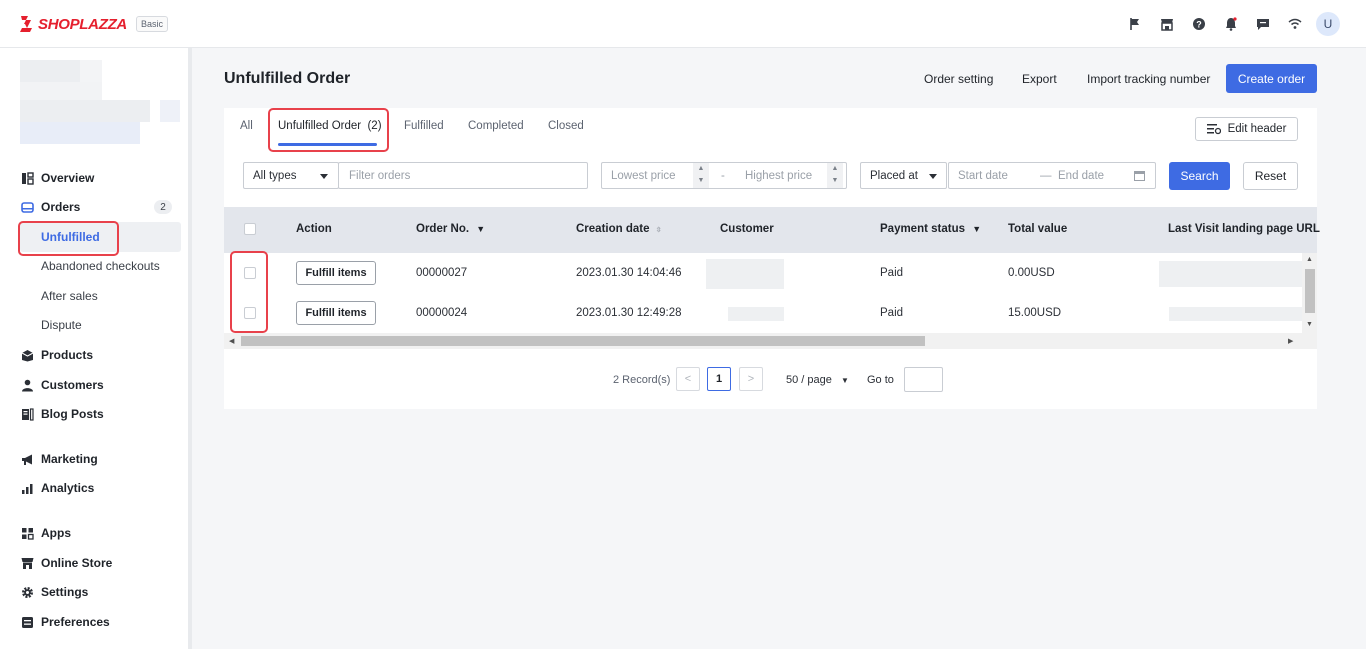 The width and height of the screenshot is (1366, 649). What do you see at coordinates (880, 380) in the screenshot?
I see `goto-label: Go to` at bounding box center [880, 380].